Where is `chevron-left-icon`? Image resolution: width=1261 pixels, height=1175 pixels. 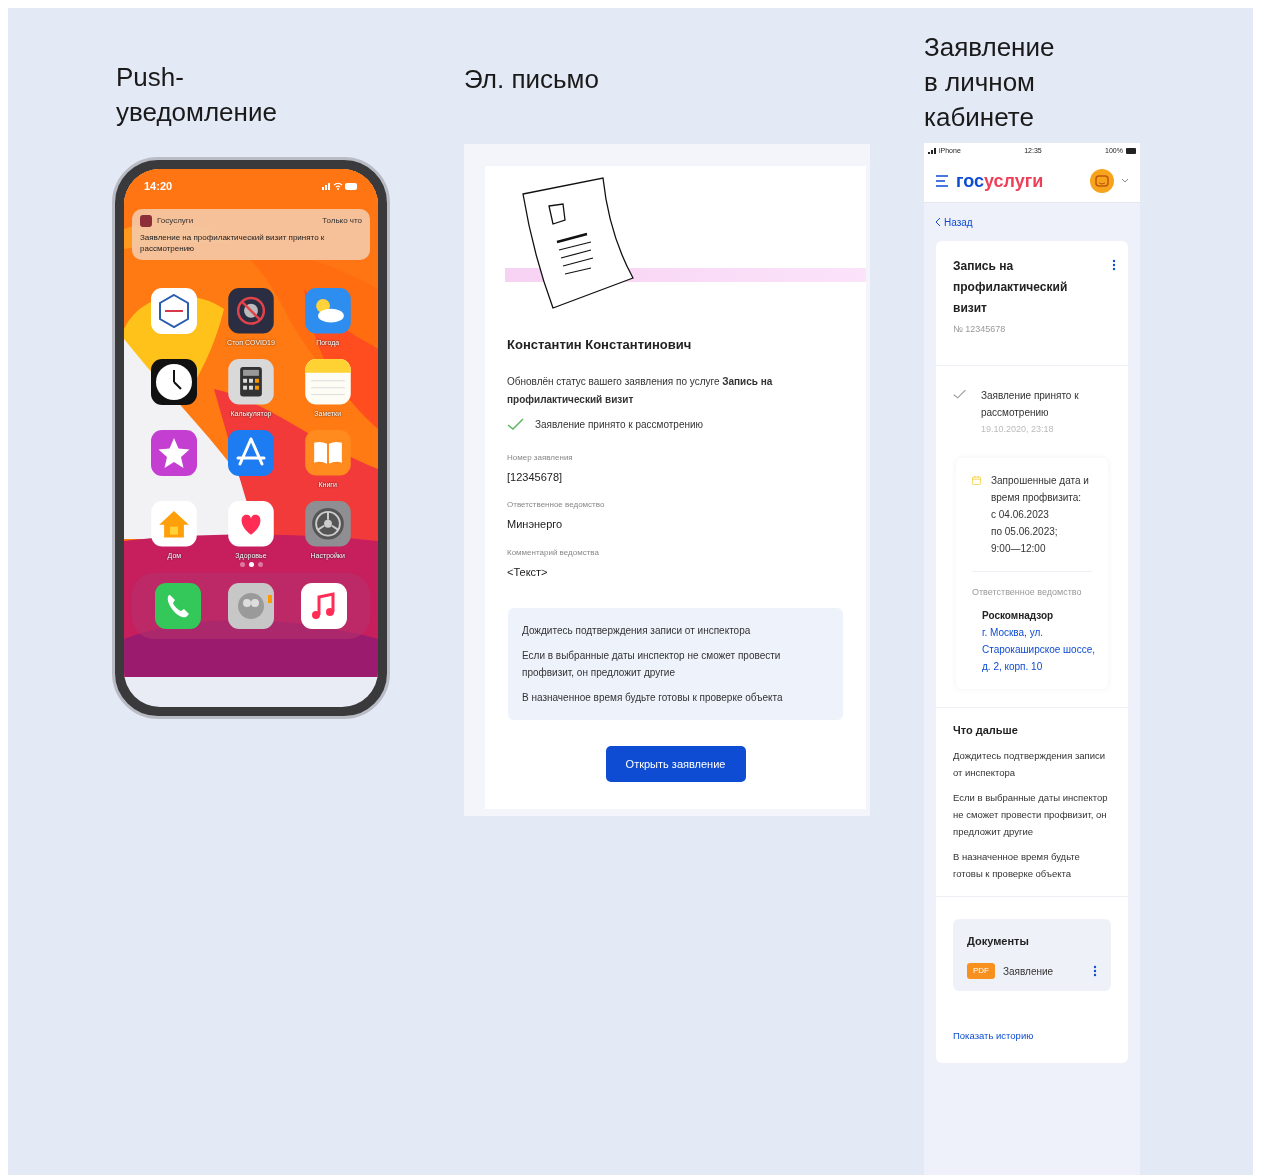
chevron-left-icon is located at coordinates (938, 222).